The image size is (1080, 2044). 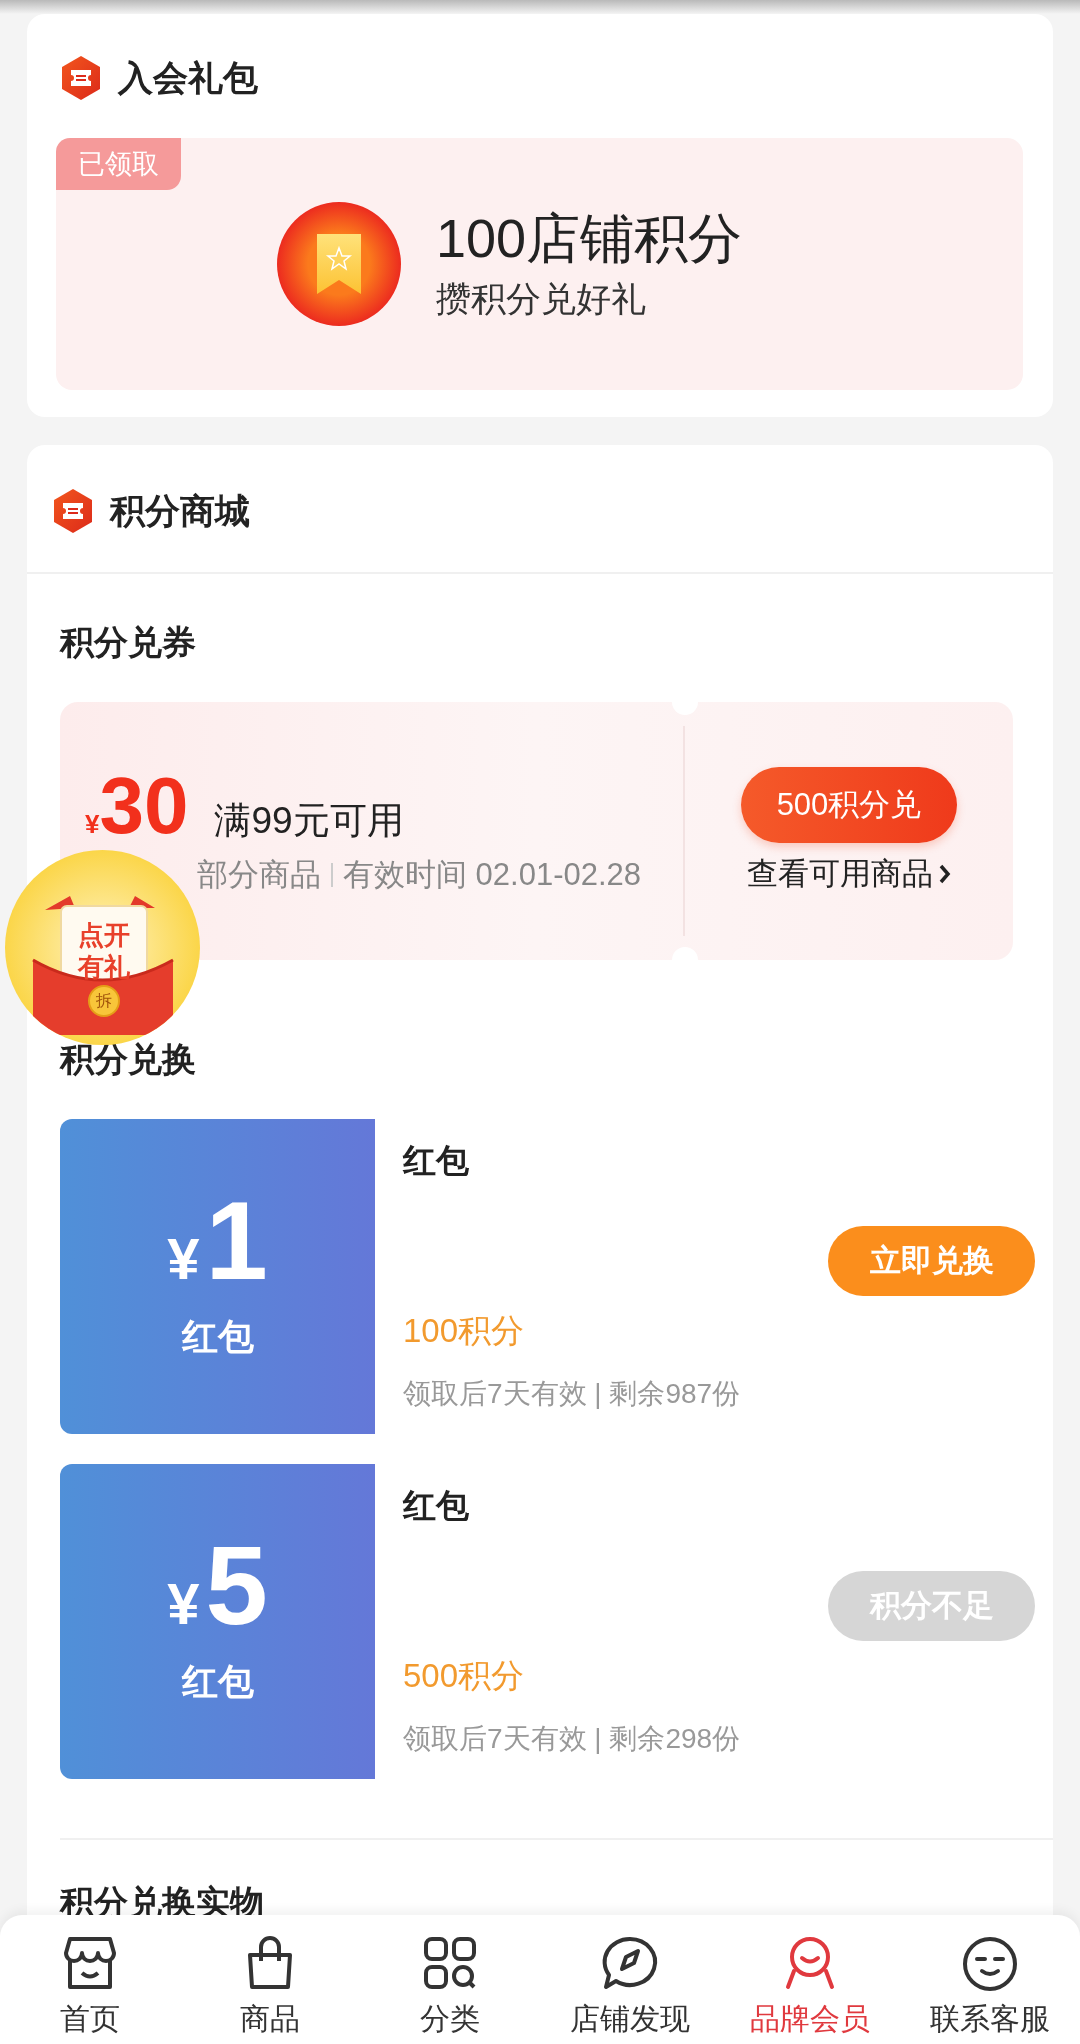 What do you see at coordinates (810, 1979) in the screenshot?
I see `nav-tab: 品牌会员` at bounding box center [810, 1979].